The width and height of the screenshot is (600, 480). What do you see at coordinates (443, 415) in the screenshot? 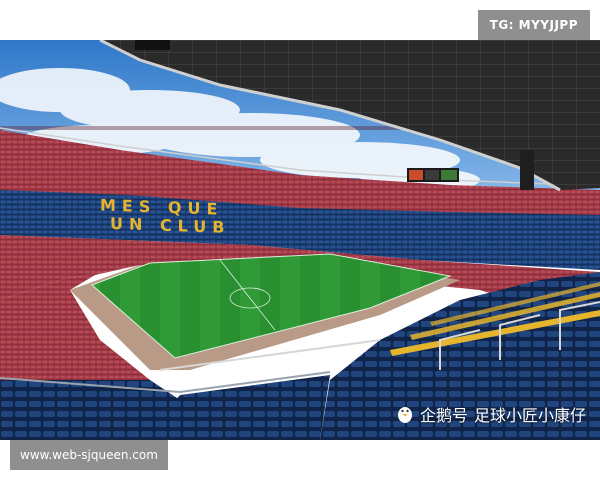
I see `watermark-platform: 企鹅号` at bounding box center [443, 415].